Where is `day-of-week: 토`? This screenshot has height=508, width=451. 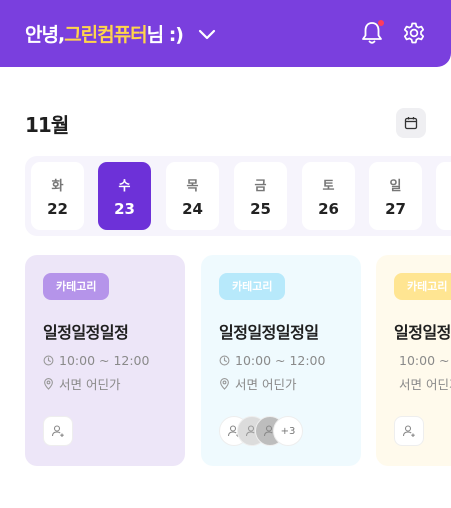 day-of-week: 토 is located at coordinates (328, 186).